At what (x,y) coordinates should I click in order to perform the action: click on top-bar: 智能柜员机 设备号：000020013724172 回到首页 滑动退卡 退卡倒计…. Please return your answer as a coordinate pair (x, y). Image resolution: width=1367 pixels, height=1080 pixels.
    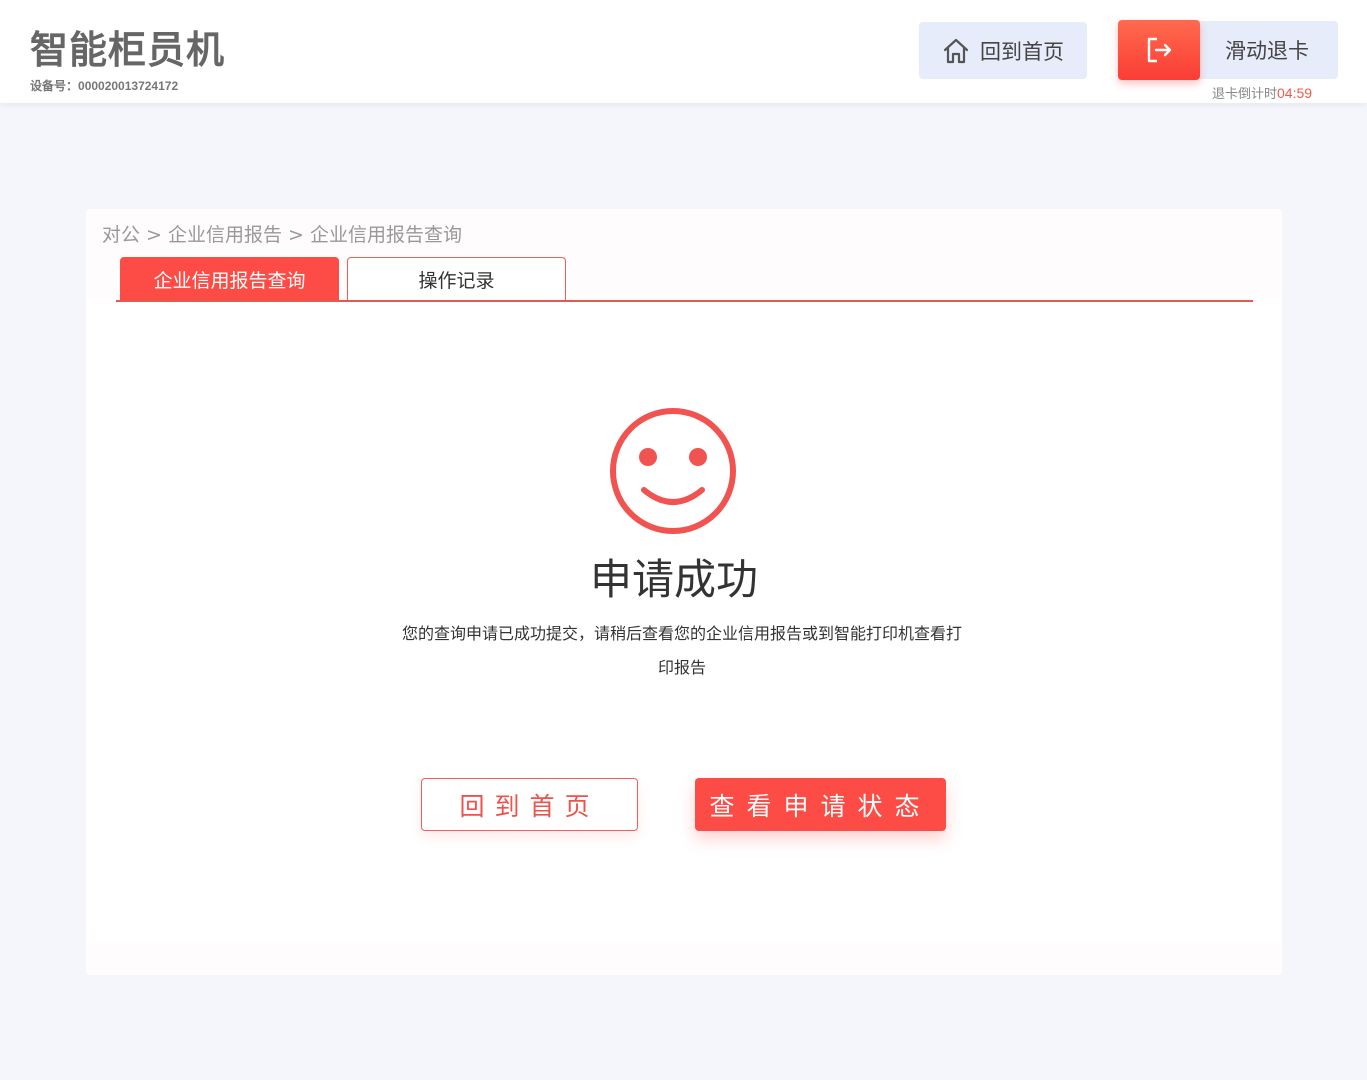
    Looking at the image, I should click on (683, 51).